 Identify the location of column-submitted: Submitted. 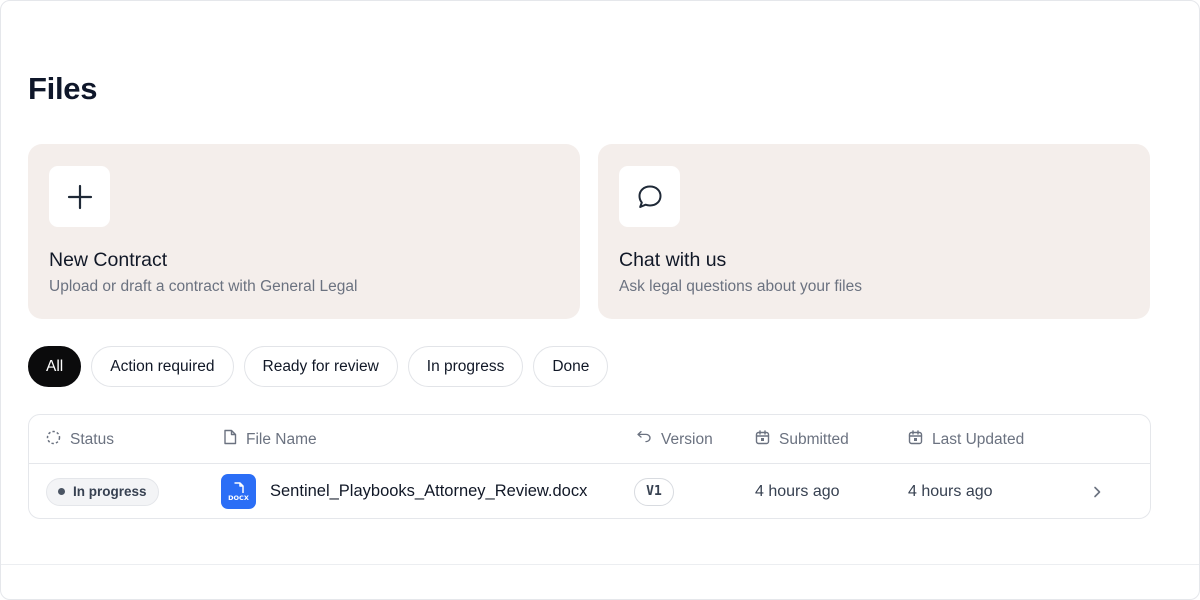
(802, 439).